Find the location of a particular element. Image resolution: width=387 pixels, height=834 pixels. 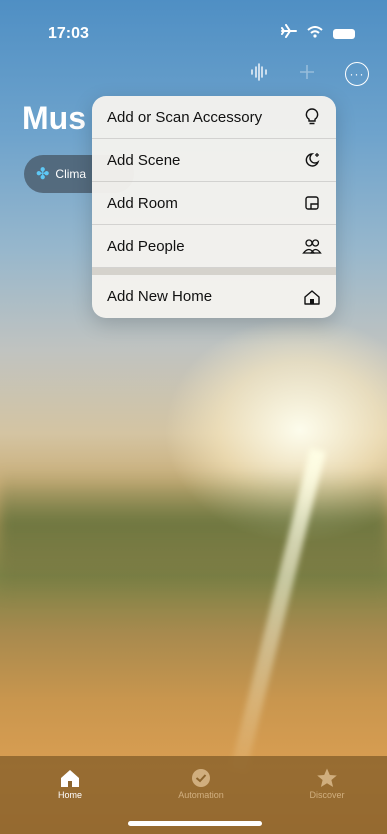

battery-icon is located at coordinates (344, 33).